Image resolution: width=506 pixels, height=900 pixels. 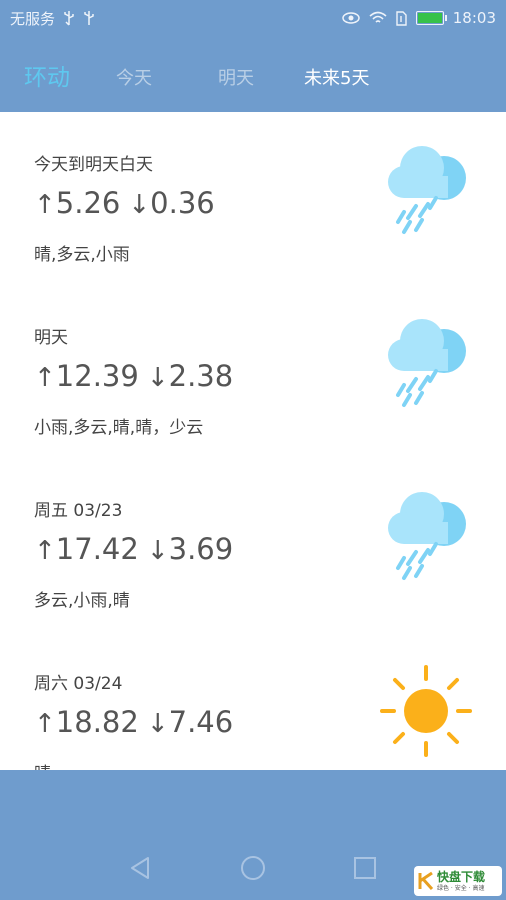 I want to click on time-text: 18:03, so click(x=474, y=18).